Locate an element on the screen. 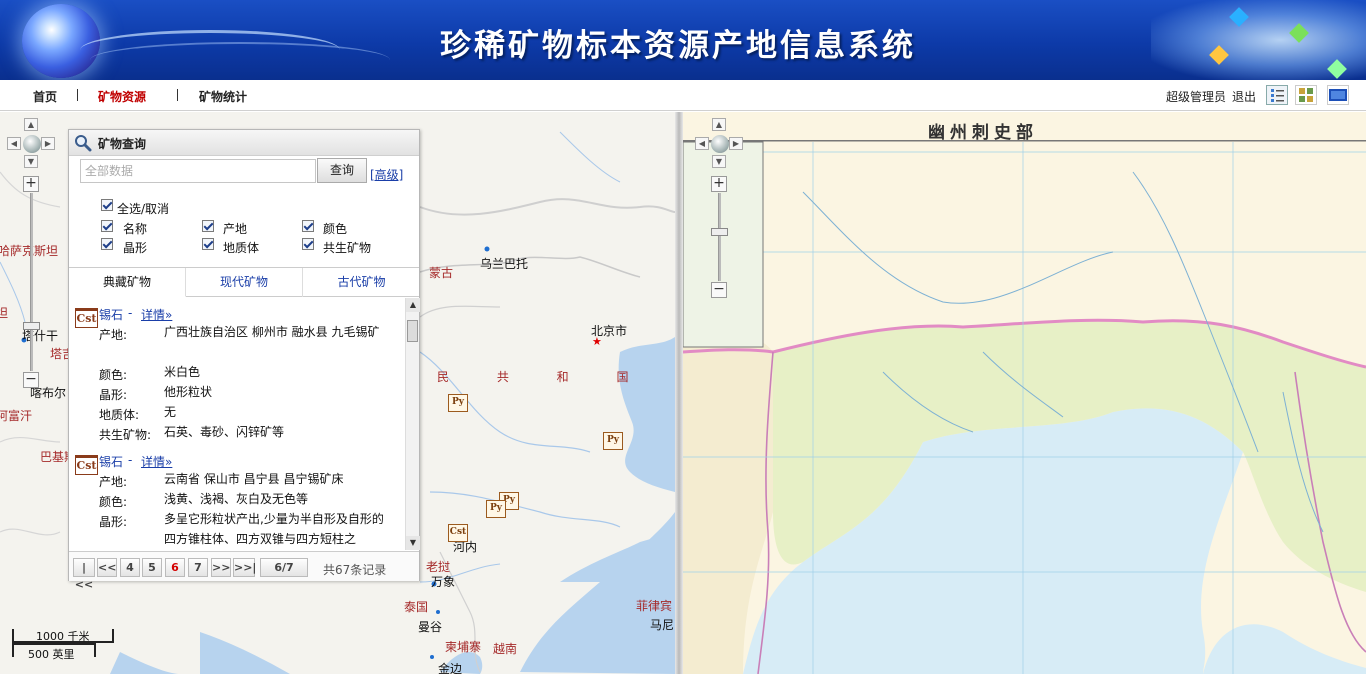 Image resolution: width=1366 pixels, height=674 pixels. panel-title: 矿物查询 is located at coordinates (122, 144).